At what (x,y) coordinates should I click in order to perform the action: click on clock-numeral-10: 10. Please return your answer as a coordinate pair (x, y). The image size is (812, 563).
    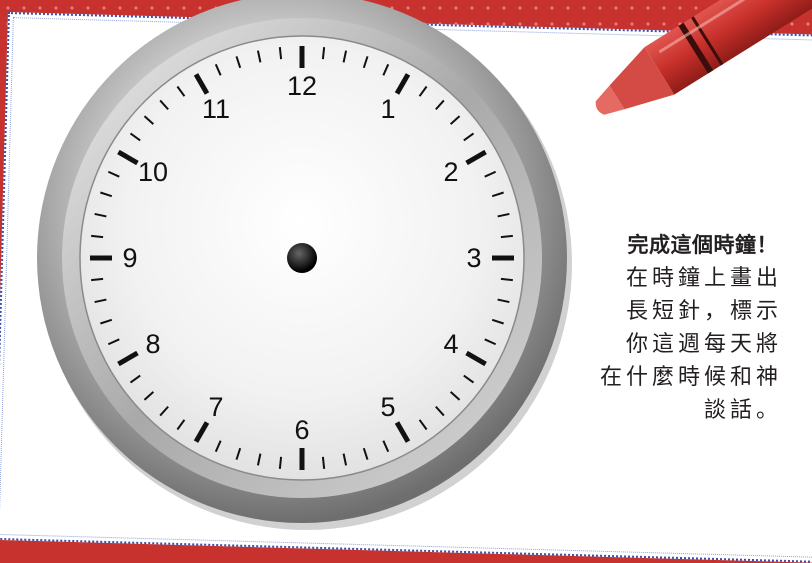
    Looking at the image, I should click on (153, 172).